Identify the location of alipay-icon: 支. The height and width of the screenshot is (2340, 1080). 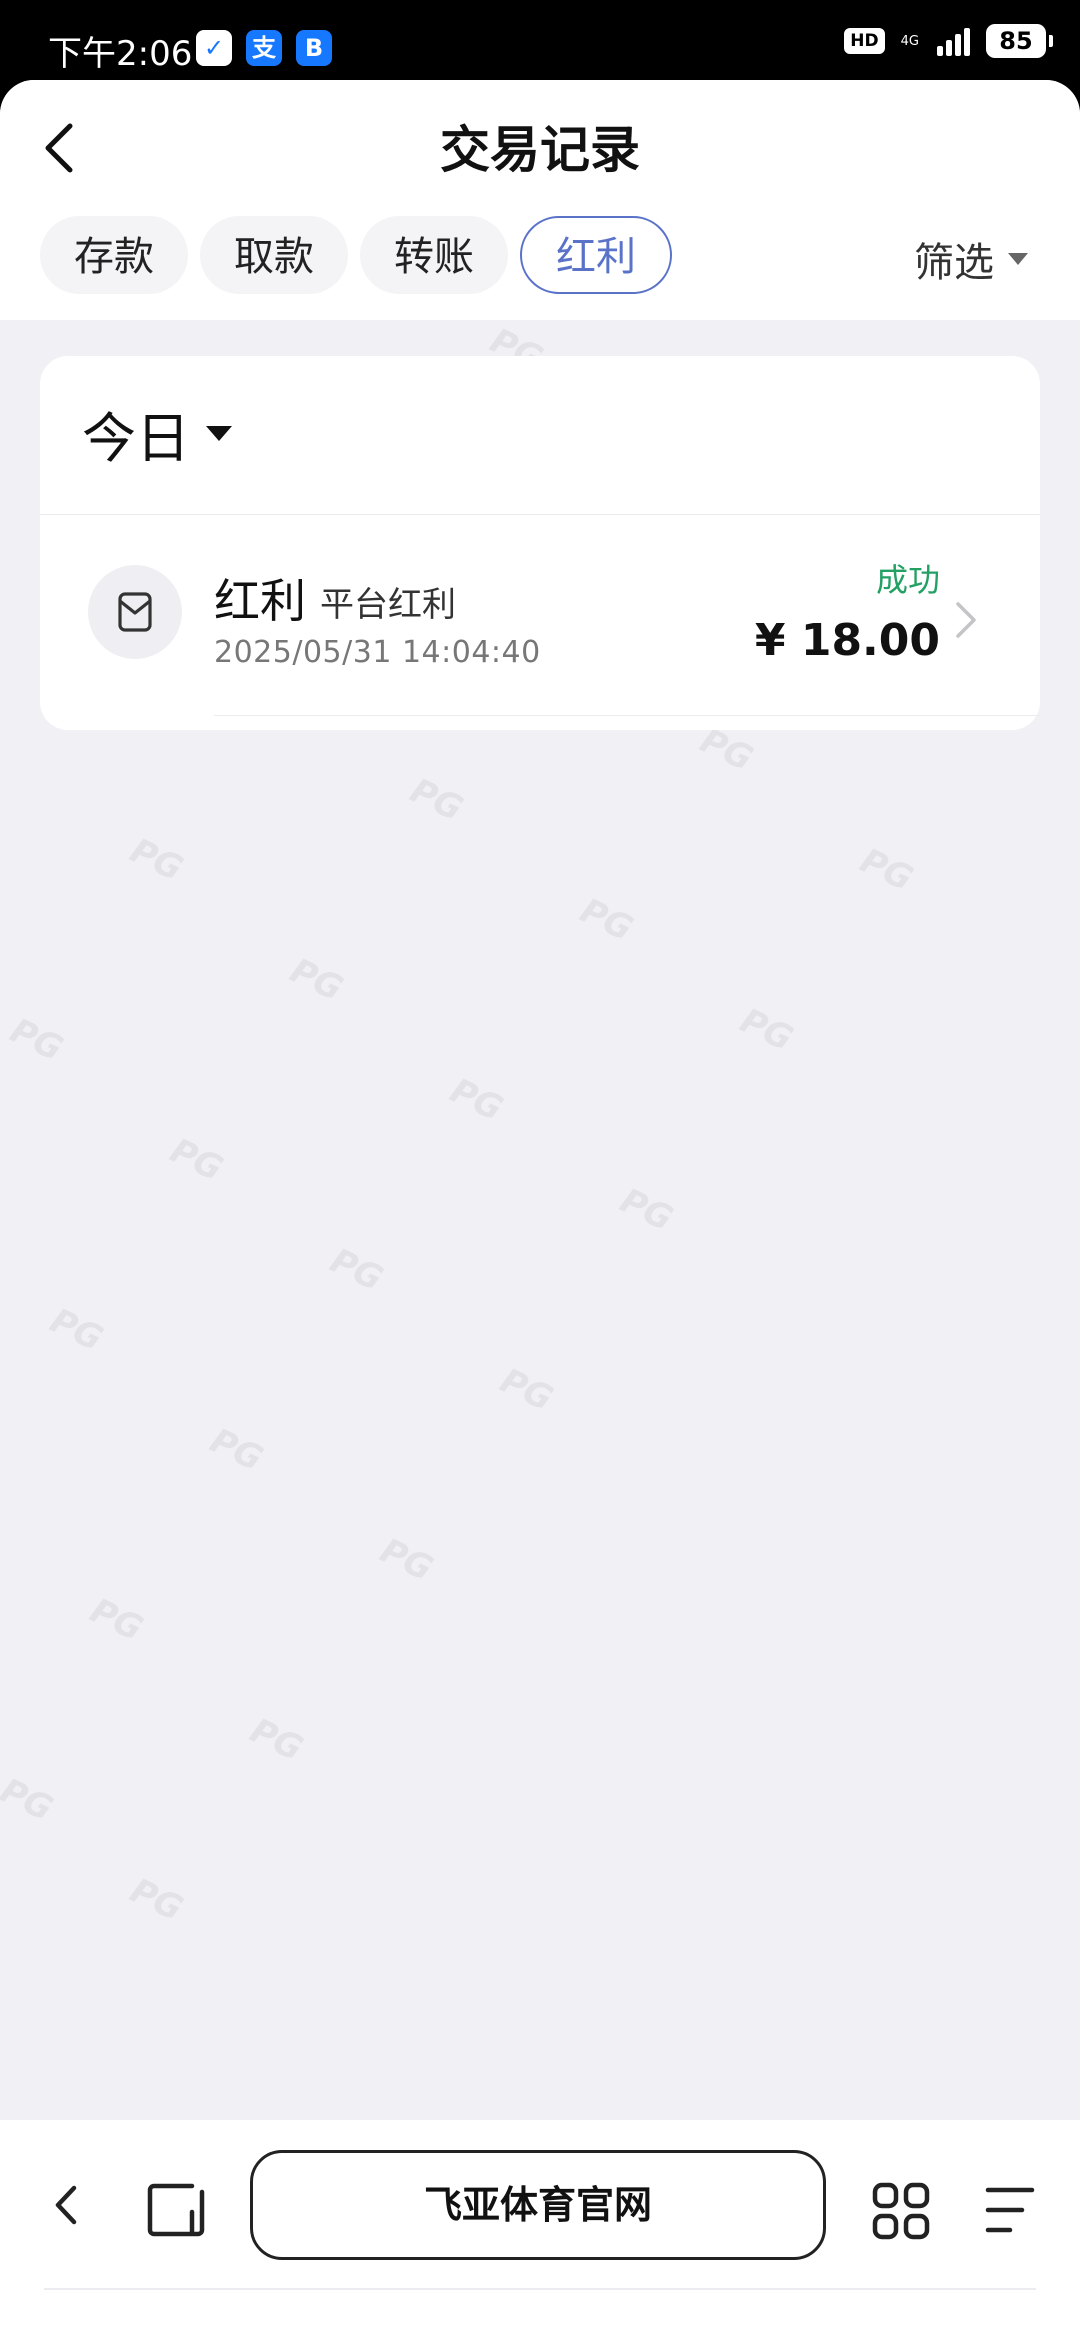
(264, 48).